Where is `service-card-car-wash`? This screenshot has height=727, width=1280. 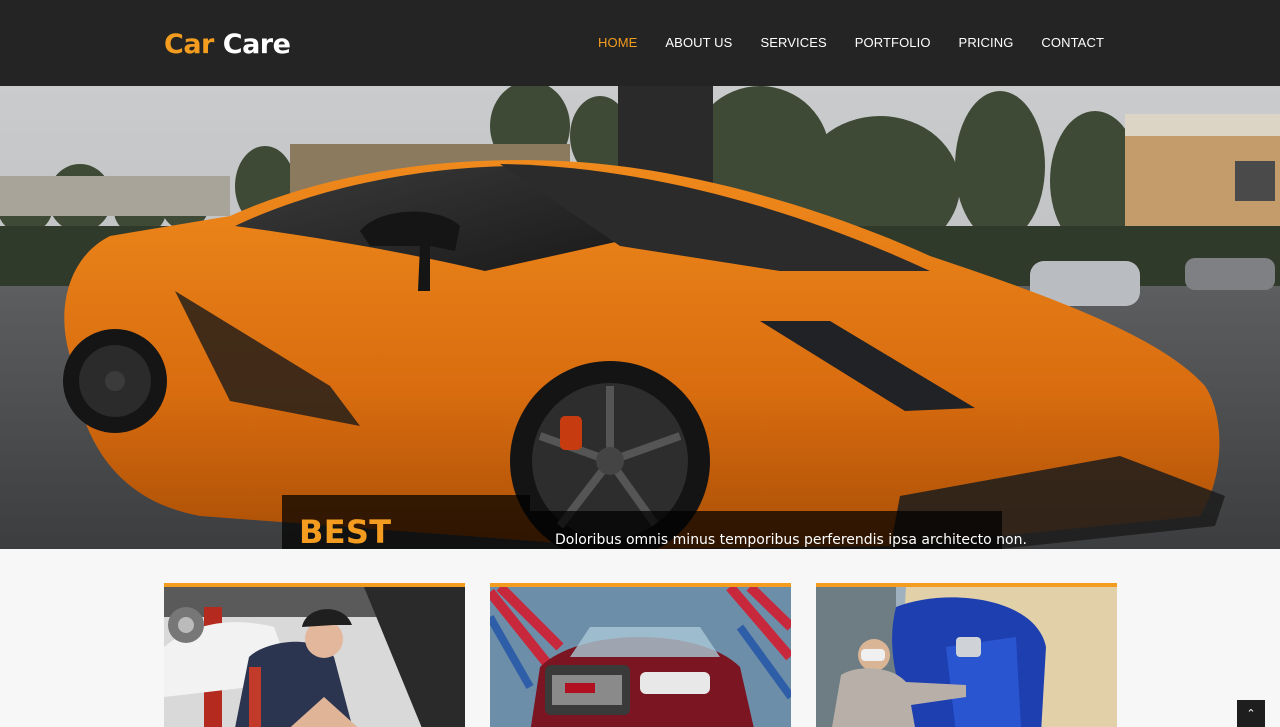
service-card-car-wash is located at coordinates (640, 655).